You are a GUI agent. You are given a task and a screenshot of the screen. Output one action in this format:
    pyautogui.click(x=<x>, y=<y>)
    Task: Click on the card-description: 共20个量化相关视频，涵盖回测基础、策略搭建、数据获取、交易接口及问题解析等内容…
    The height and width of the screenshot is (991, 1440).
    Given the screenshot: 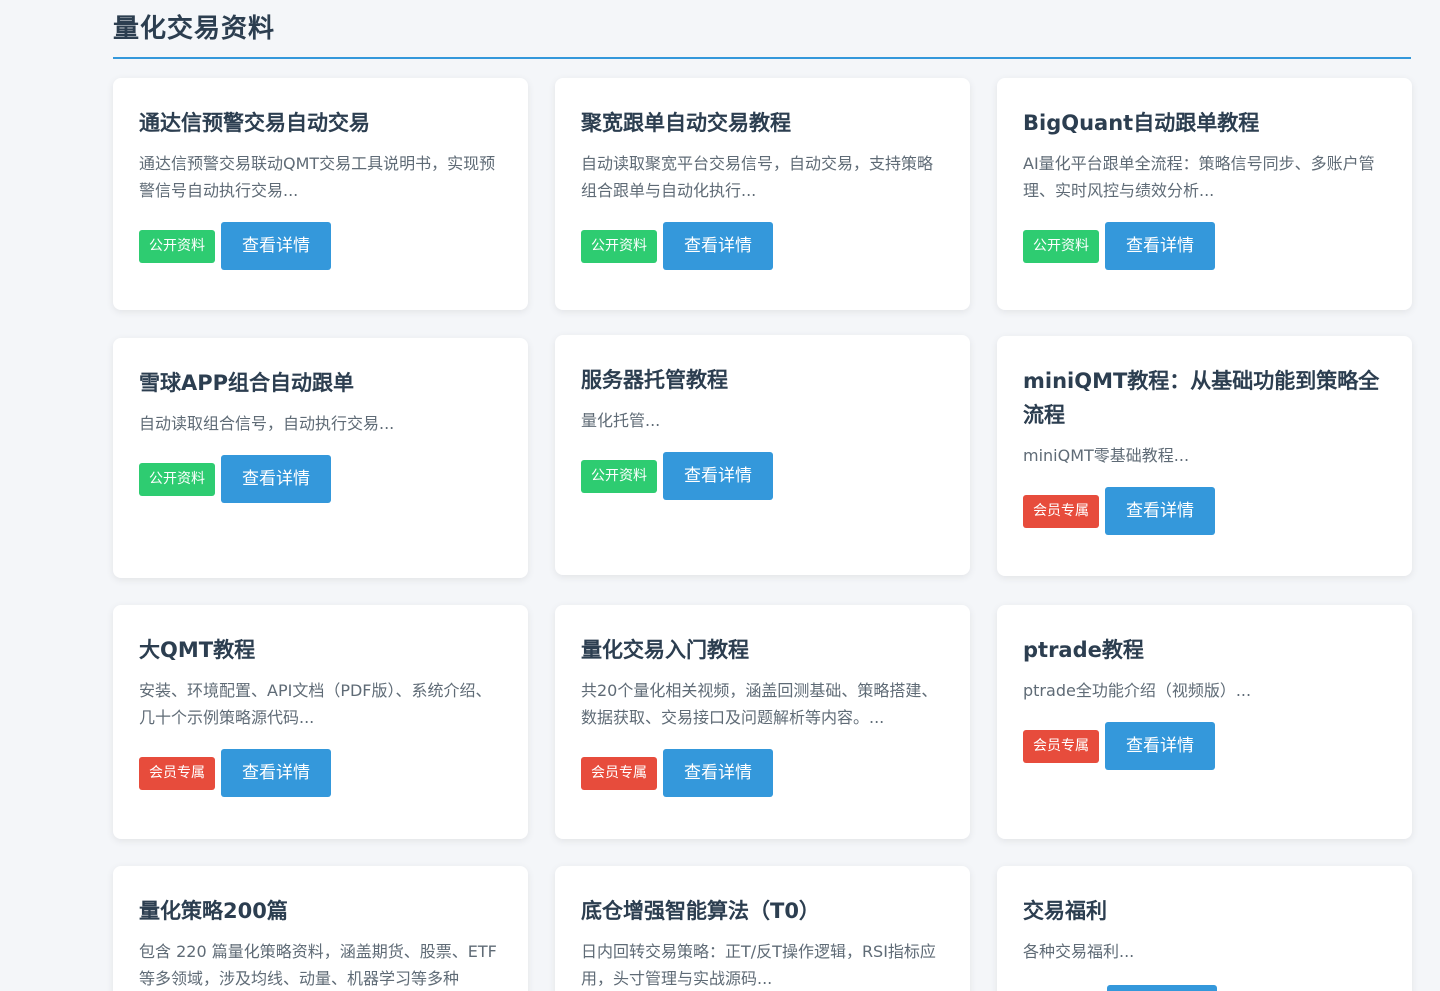 What is the action you would take?
    pyautogui.click(x=759, y=704)
    